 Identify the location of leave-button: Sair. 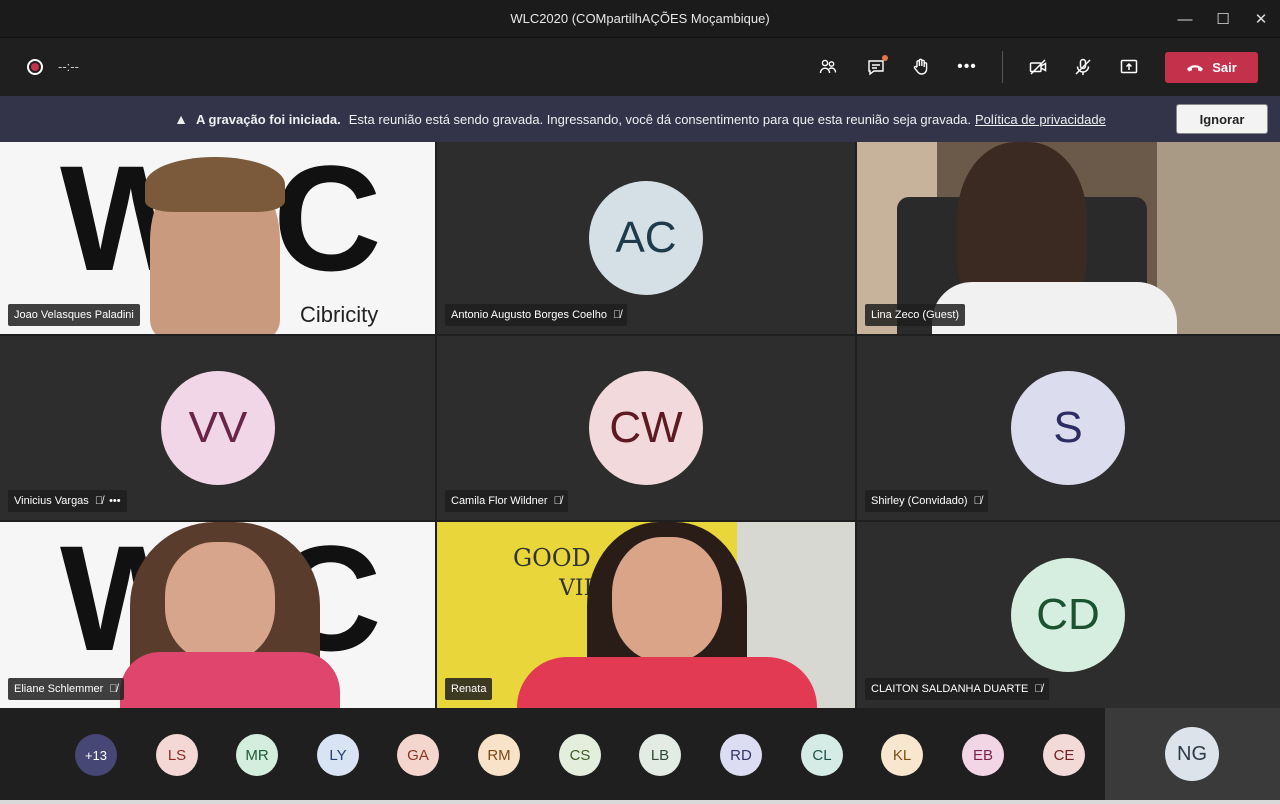
(1211, 67).